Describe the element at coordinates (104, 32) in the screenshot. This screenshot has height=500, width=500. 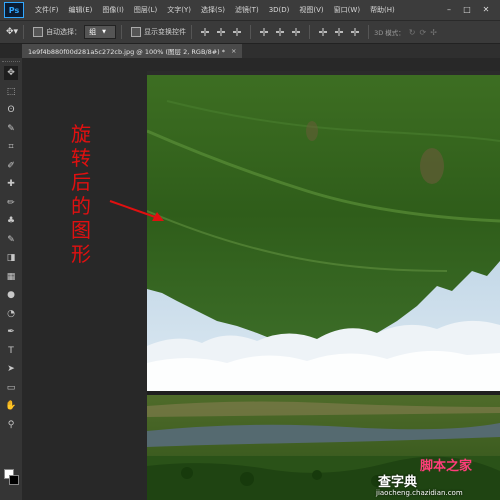
I see `chevron-down-icon: ▼` at that location.